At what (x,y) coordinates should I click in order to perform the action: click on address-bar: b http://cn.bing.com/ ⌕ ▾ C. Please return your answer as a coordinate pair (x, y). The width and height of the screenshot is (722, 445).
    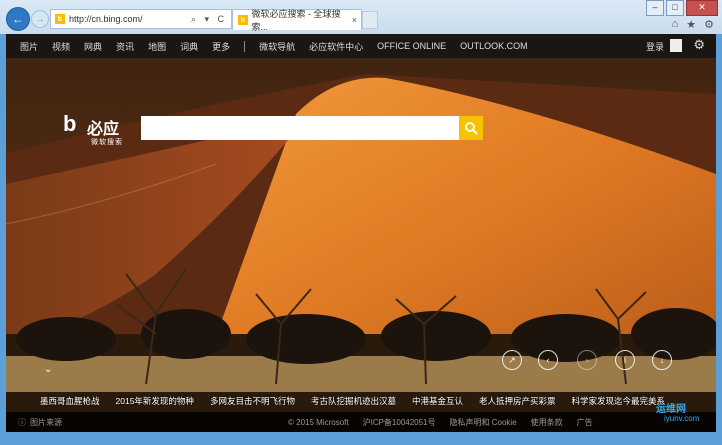
    Looking at the image, I should click on (141, 19).